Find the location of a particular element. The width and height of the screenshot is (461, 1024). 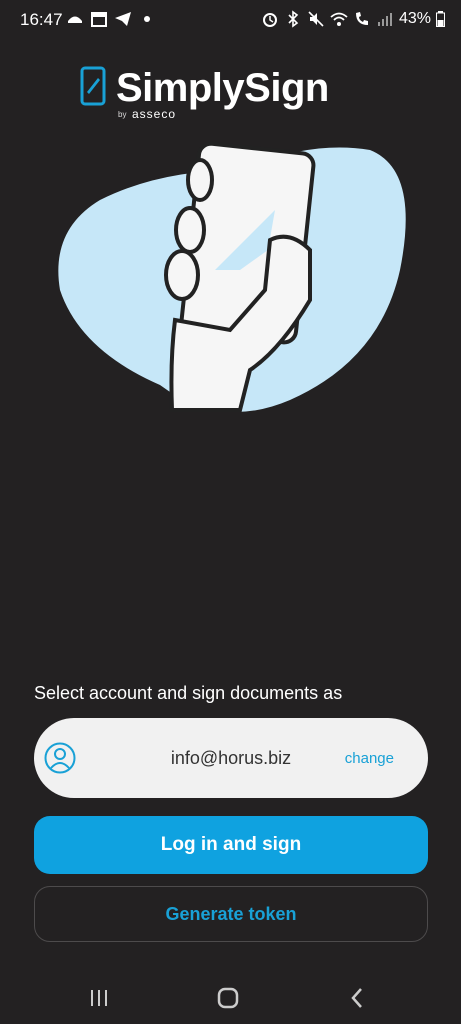

alarm-icon is located at coordinates (269, 20).